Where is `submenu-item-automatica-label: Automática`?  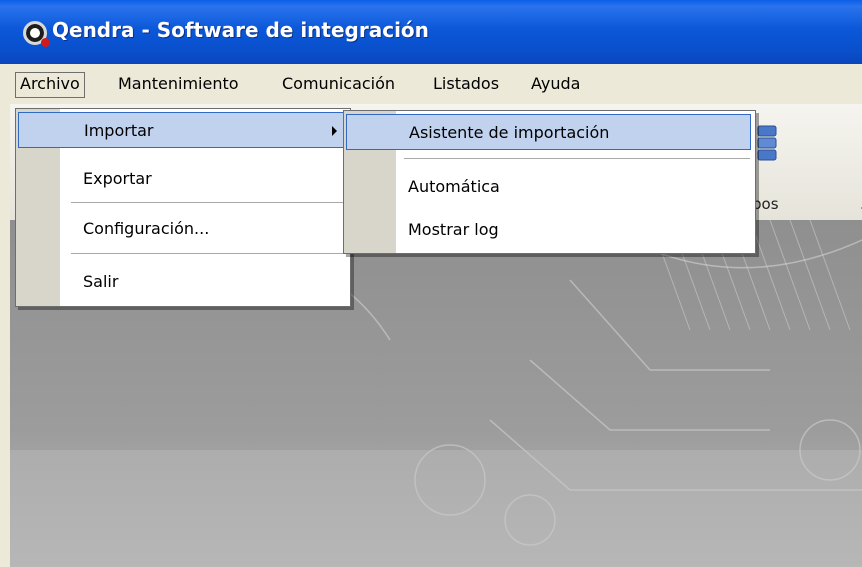 submenu-item-automatica-label: Automática is located at coordinates (454, 186).